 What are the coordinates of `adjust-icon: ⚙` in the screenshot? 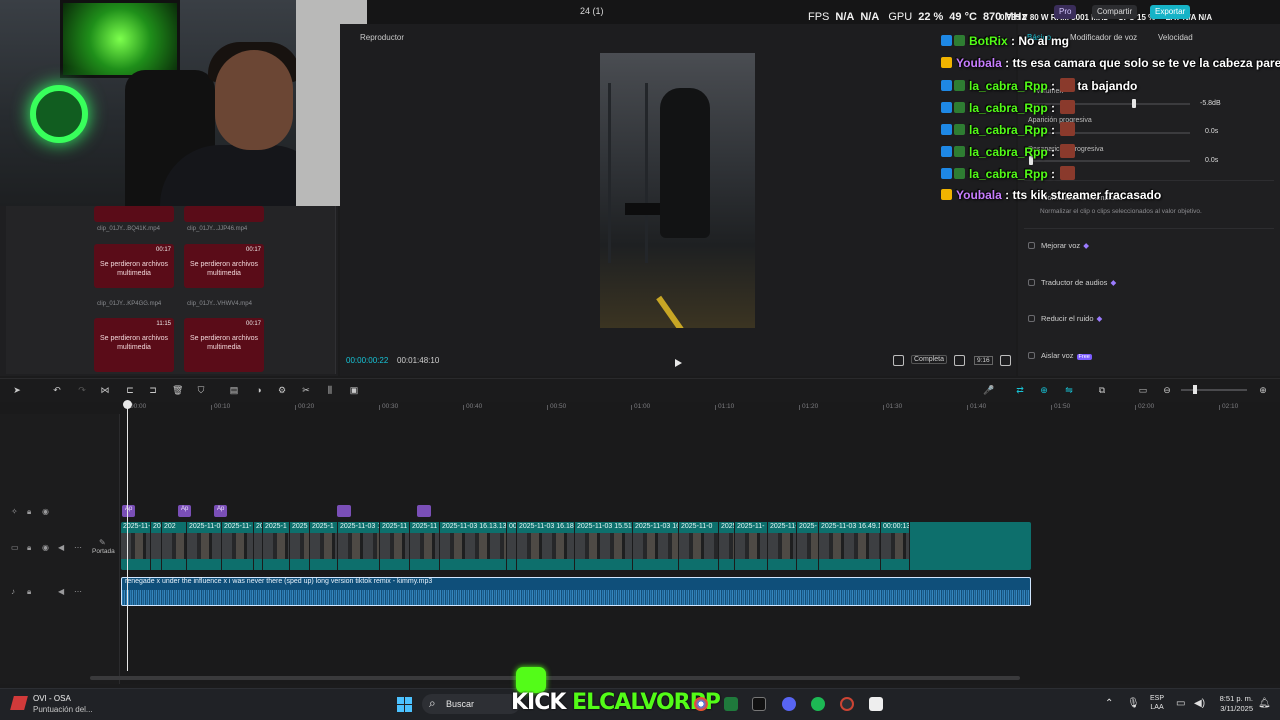 It's located at (282, 390).